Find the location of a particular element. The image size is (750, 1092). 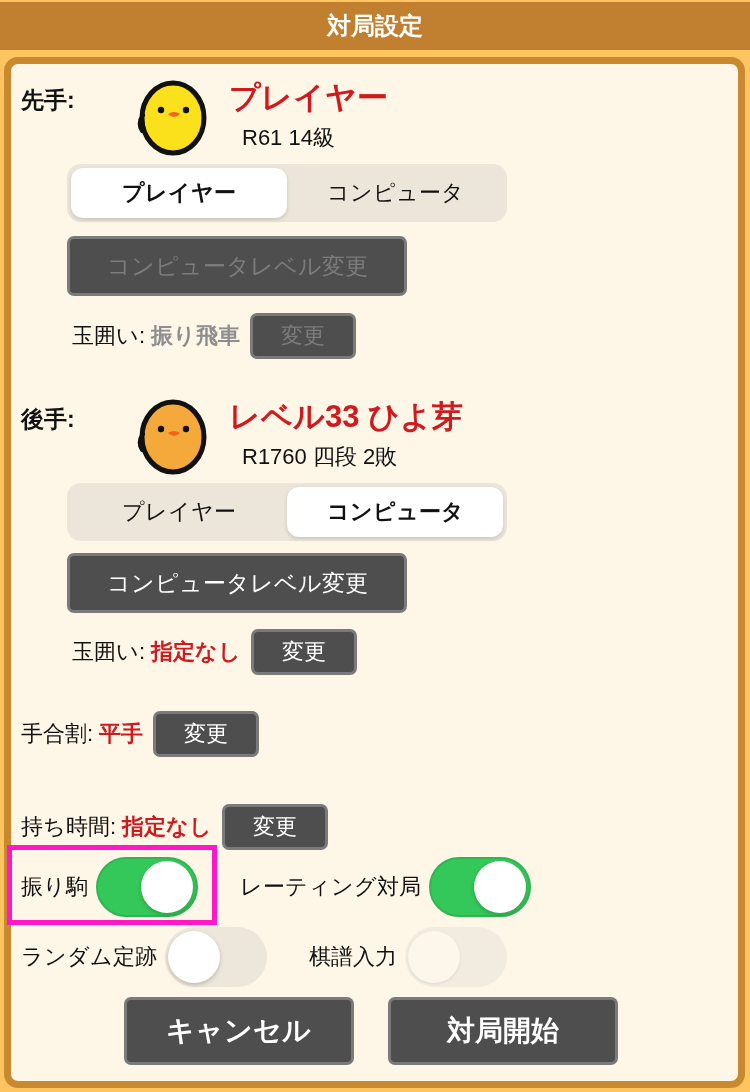

side-label: 先手: is located at coordinates (48, 100).